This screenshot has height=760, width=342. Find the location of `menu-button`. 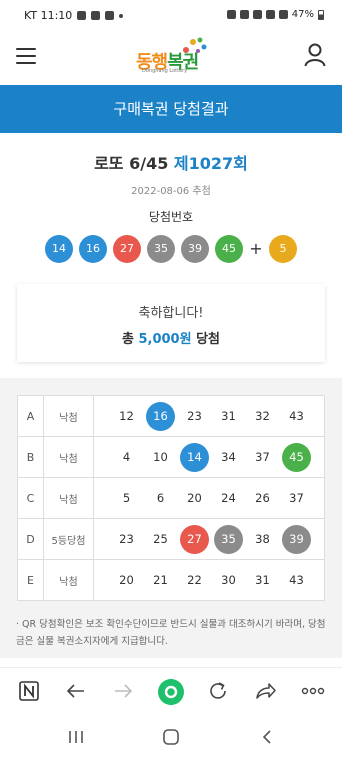

menu-button is located at coordinates (26, 56).